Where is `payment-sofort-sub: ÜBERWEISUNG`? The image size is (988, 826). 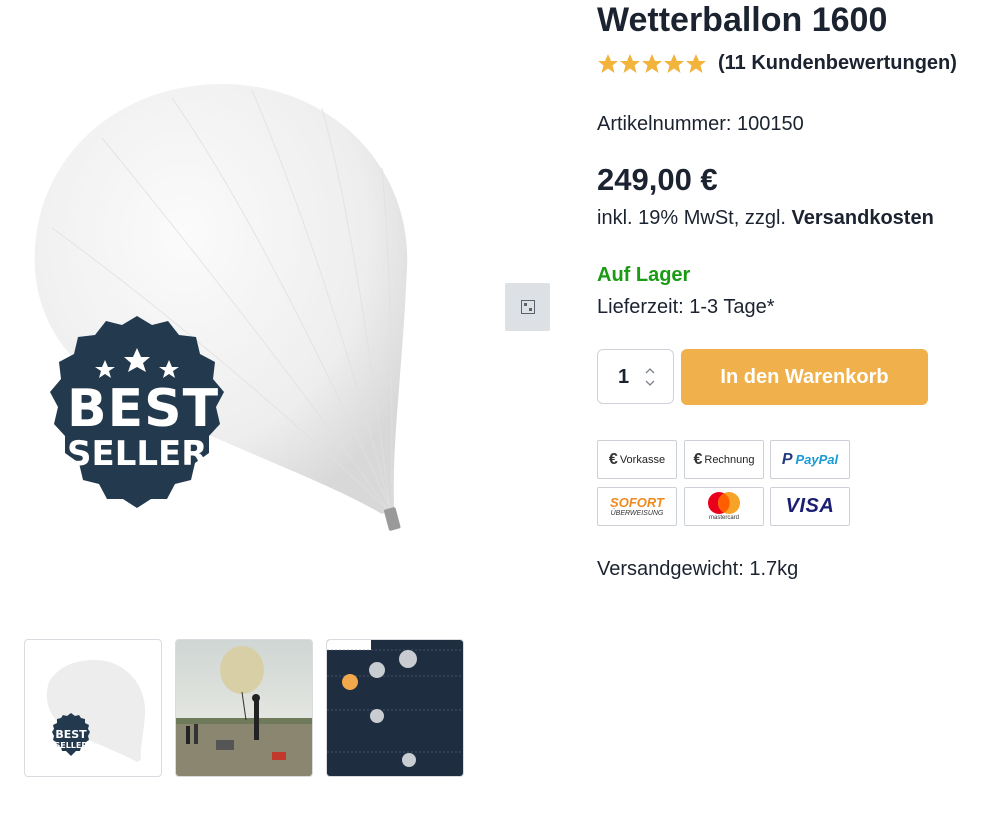
payment-sofort-sub: ÜBERWEISUNG is located at coordinates (637, 513).